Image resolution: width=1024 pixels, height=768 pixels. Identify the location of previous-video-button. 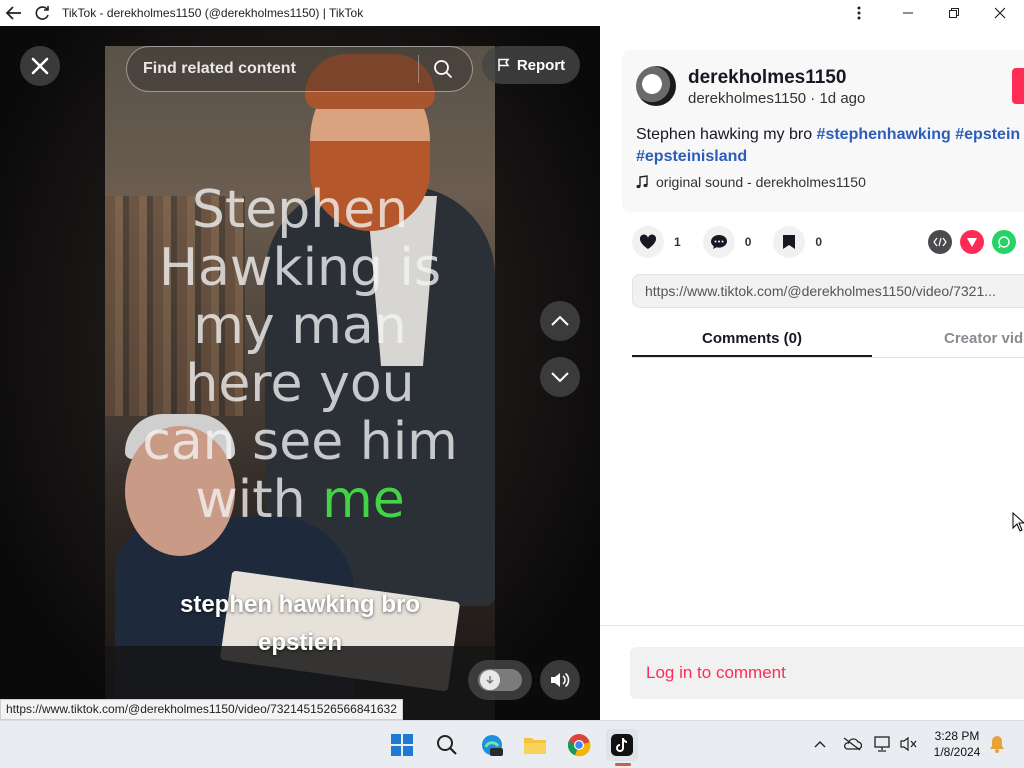
(560, 321).